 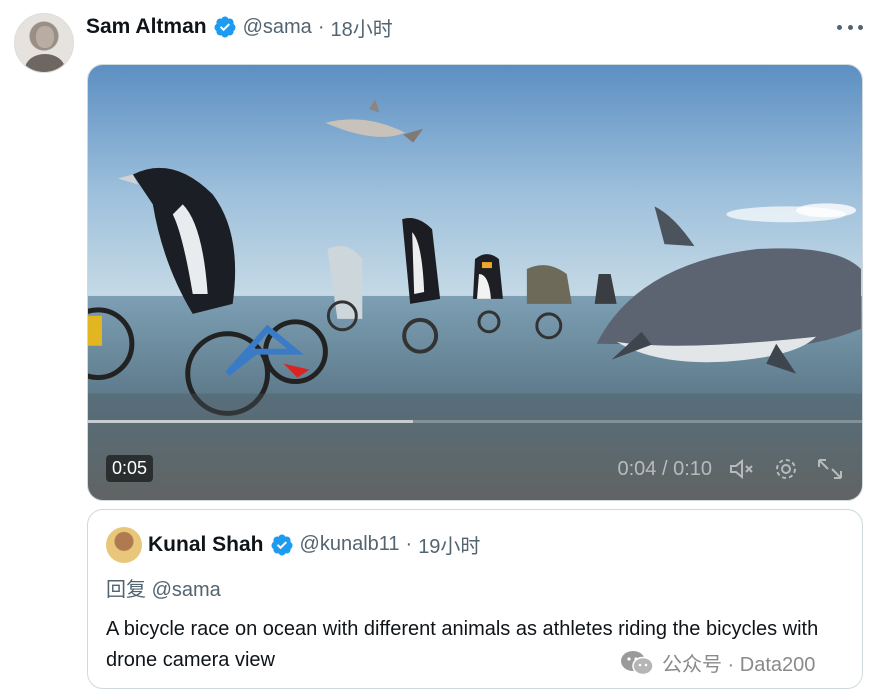 I want to click on elapsed-time-badge: 0:05, so click(x=130, y=468).